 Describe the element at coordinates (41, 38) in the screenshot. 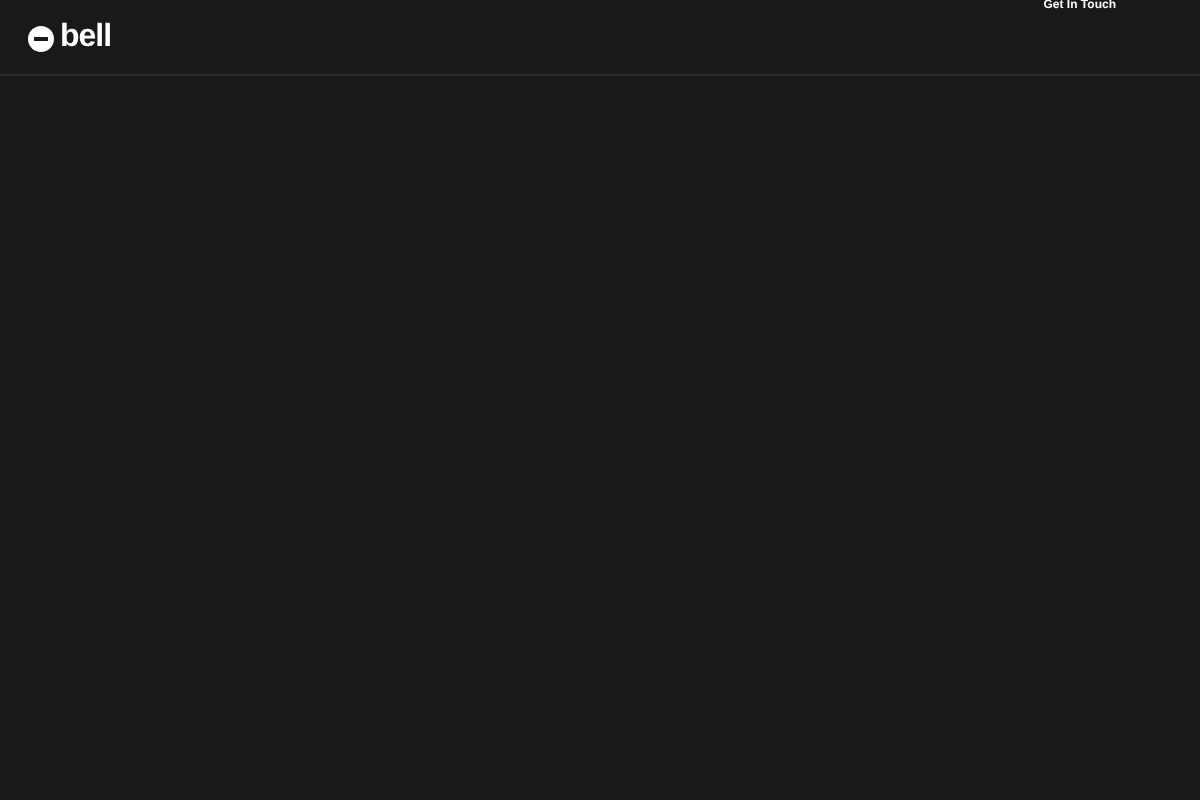

I see `logo-icon` at that location.